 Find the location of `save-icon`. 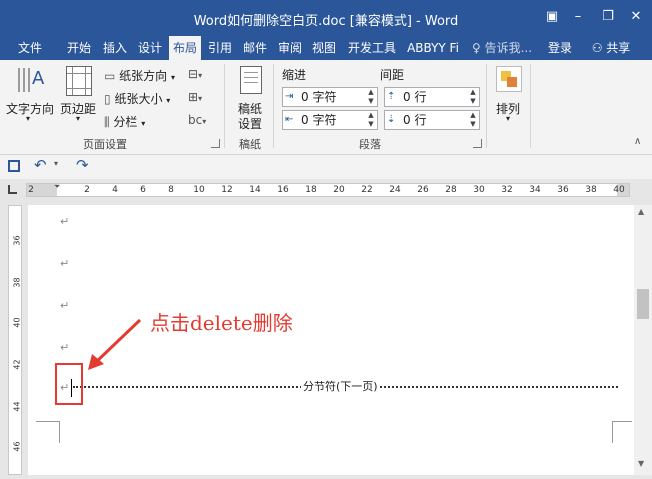

save-icon is located at coordinates (14, 166).